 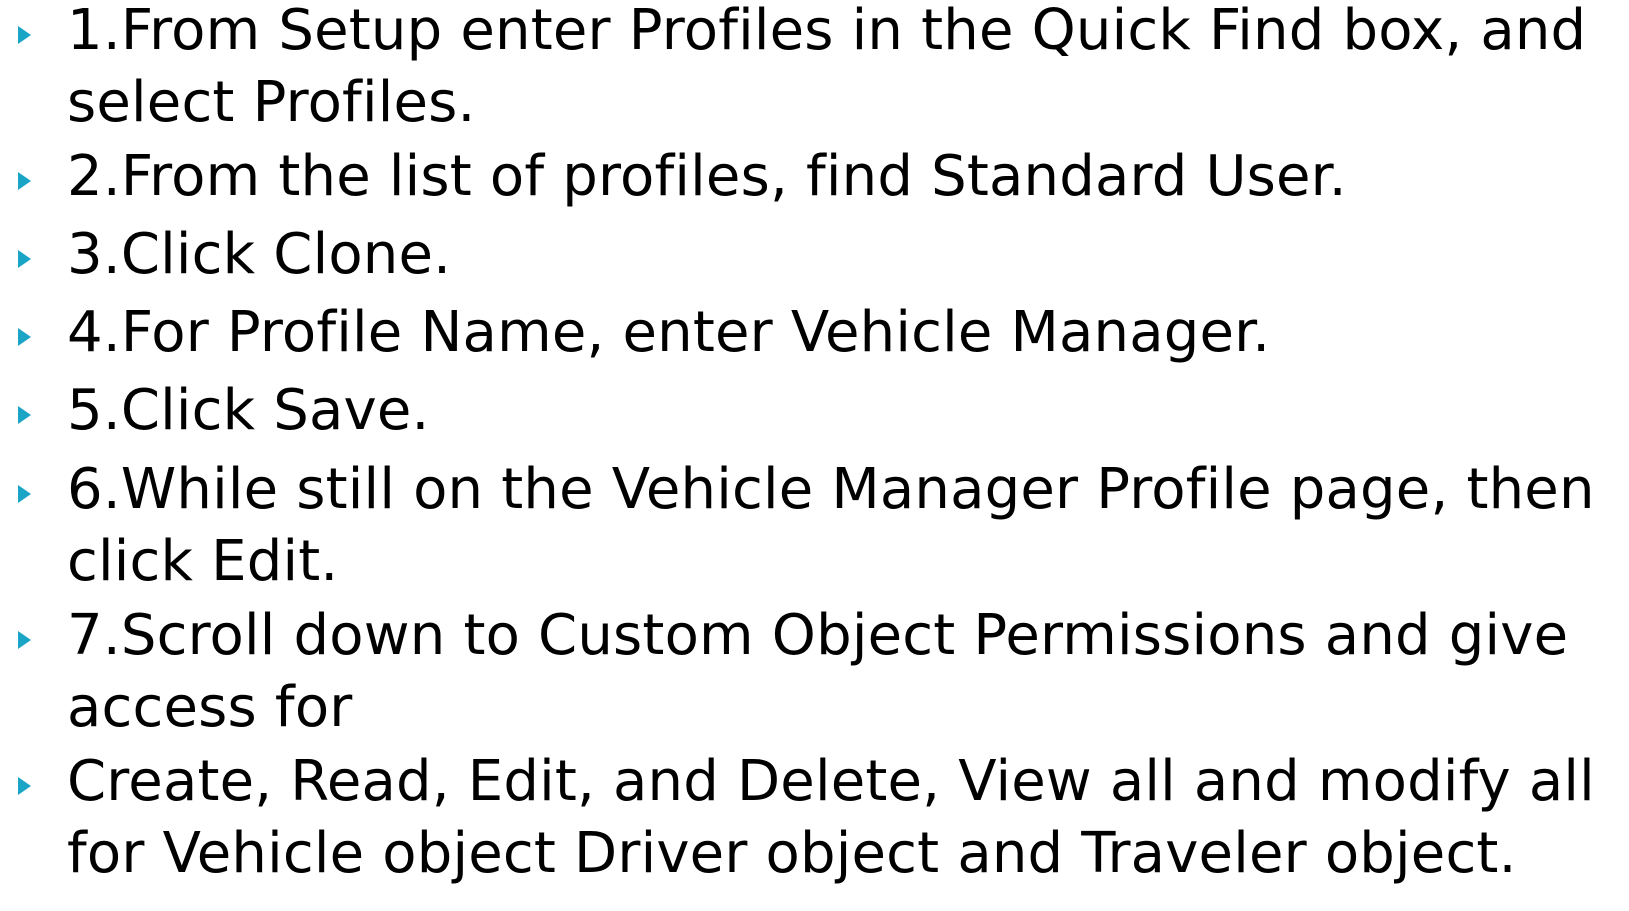 What do you see at coordinates (847, 411) in the screenshot?
I see `step-5-text: 5.Click Save.` at bounding box center [847, 411].